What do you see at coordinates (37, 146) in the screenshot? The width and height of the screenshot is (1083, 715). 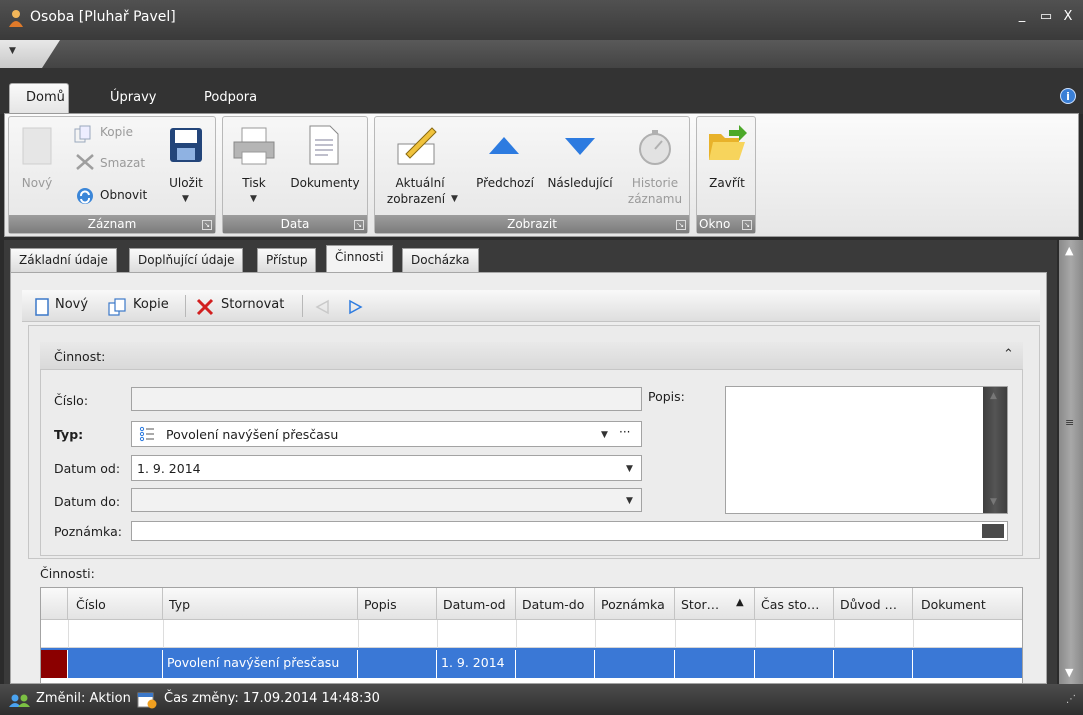 I see `new-document-icon` at bounding box center [37, 146].